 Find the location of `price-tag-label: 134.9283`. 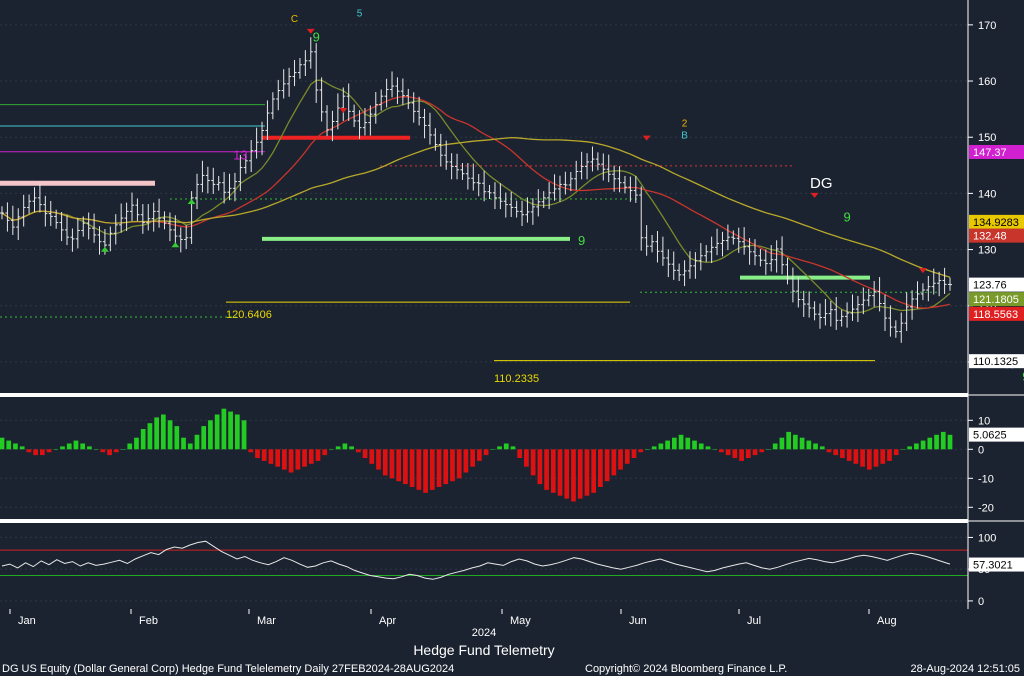

price-tag-label: 134.9283 is located at coordinates (996, 223).